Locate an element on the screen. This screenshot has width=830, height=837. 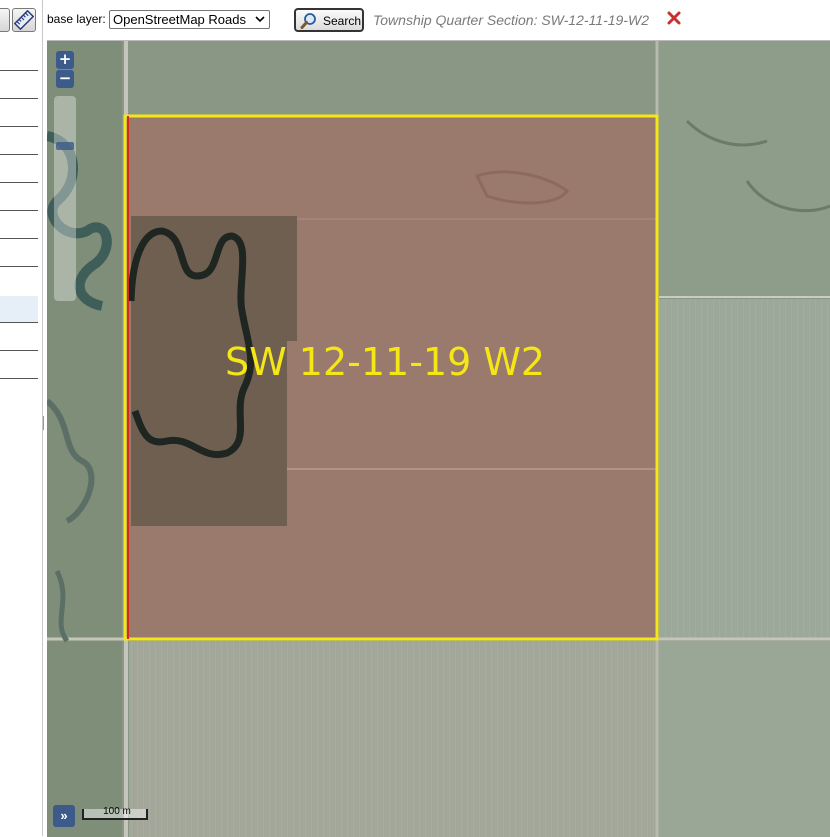
scale-label: 100 m is located at coordinates (117, 811).